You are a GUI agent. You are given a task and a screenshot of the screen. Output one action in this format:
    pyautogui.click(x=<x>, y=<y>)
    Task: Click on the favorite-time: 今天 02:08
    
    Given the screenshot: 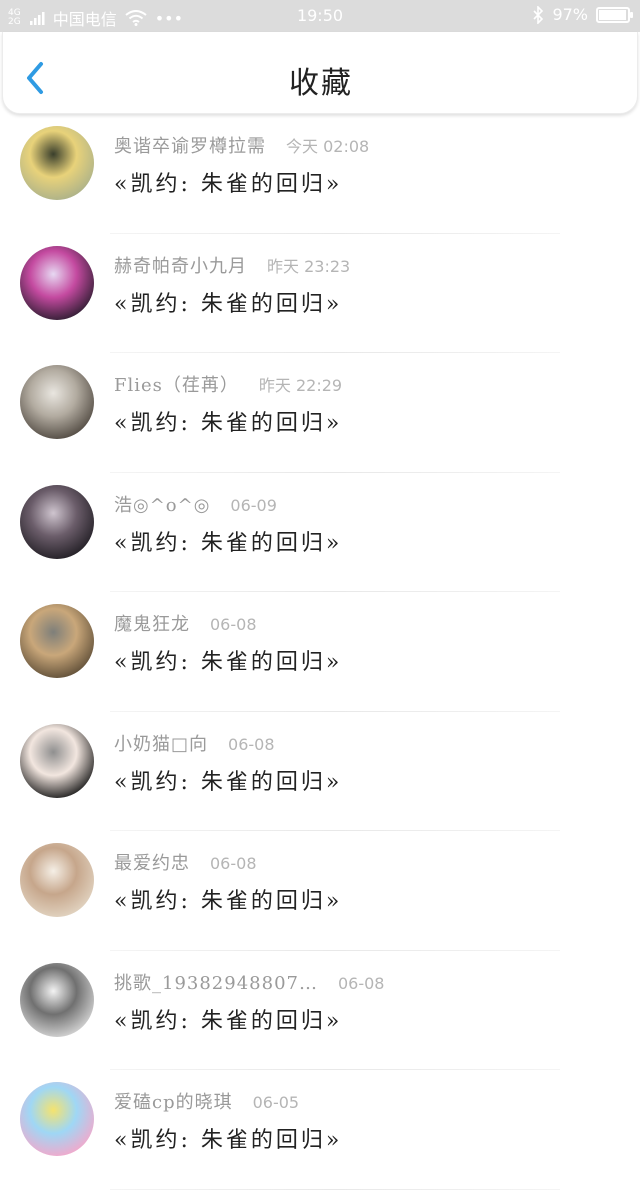 What is the action you would take?
    pyautogui.click(x=328, y=146)
    